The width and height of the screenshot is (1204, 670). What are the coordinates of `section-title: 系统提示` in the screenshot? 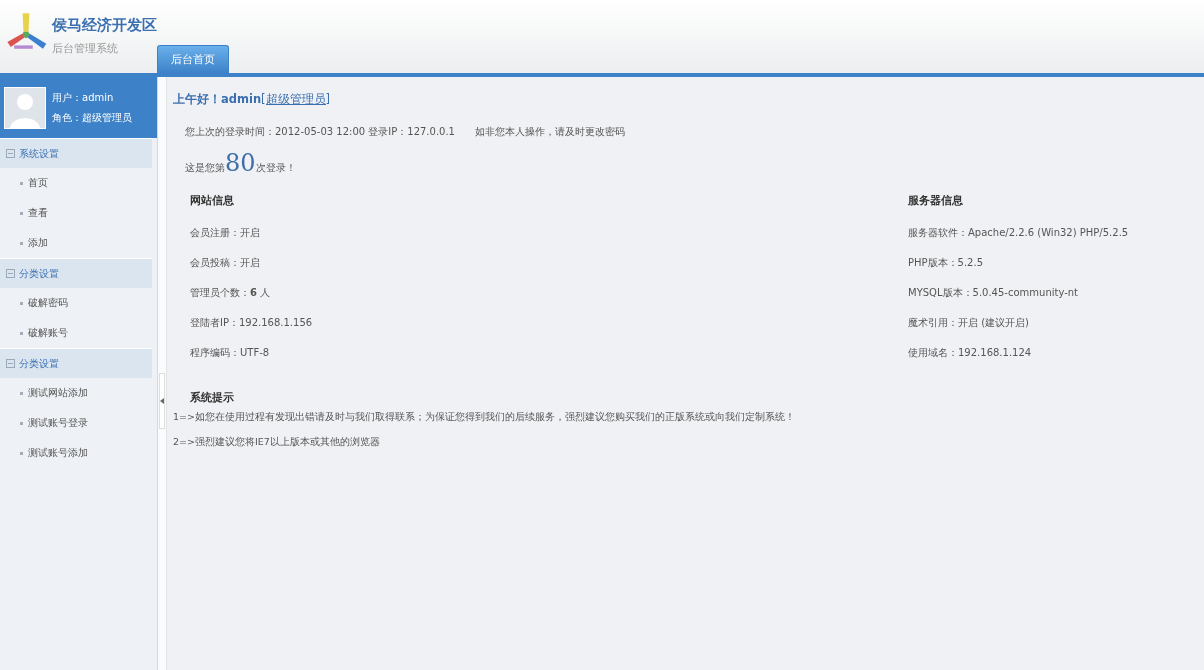 It's located at (212, 397).